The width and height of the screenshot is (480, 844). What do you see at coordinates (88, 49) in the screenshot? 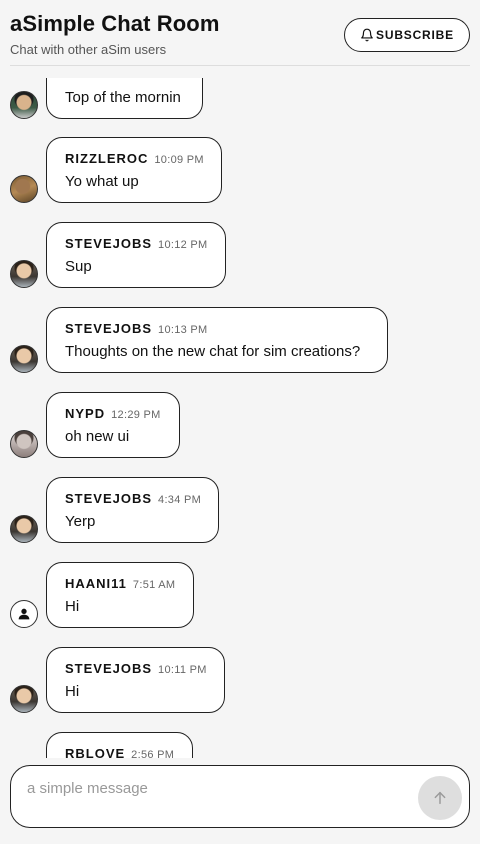
I see `page-subtitle: Chat with other aSim users` at bounding box center [88, 49].